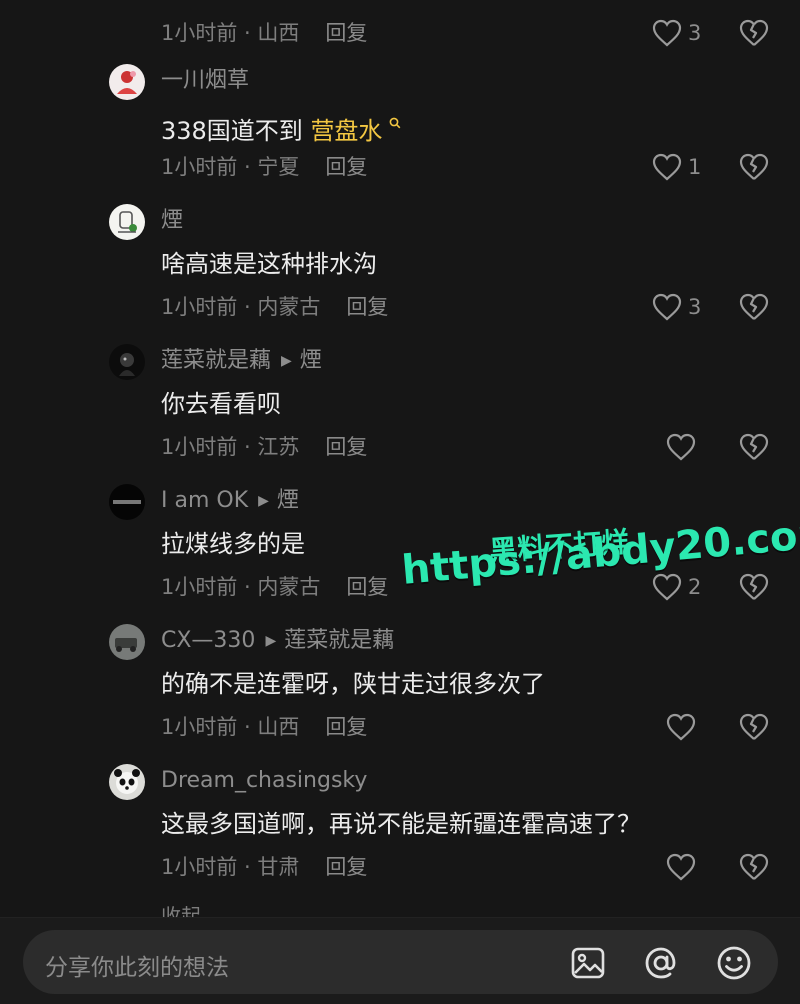 The image size is (800, 1004). What do you see at coordinates (400, 35) in the screenshot?
I see `comment-partial: 1小时前 · 山西 回复 3` at bounding box center [400, 35].